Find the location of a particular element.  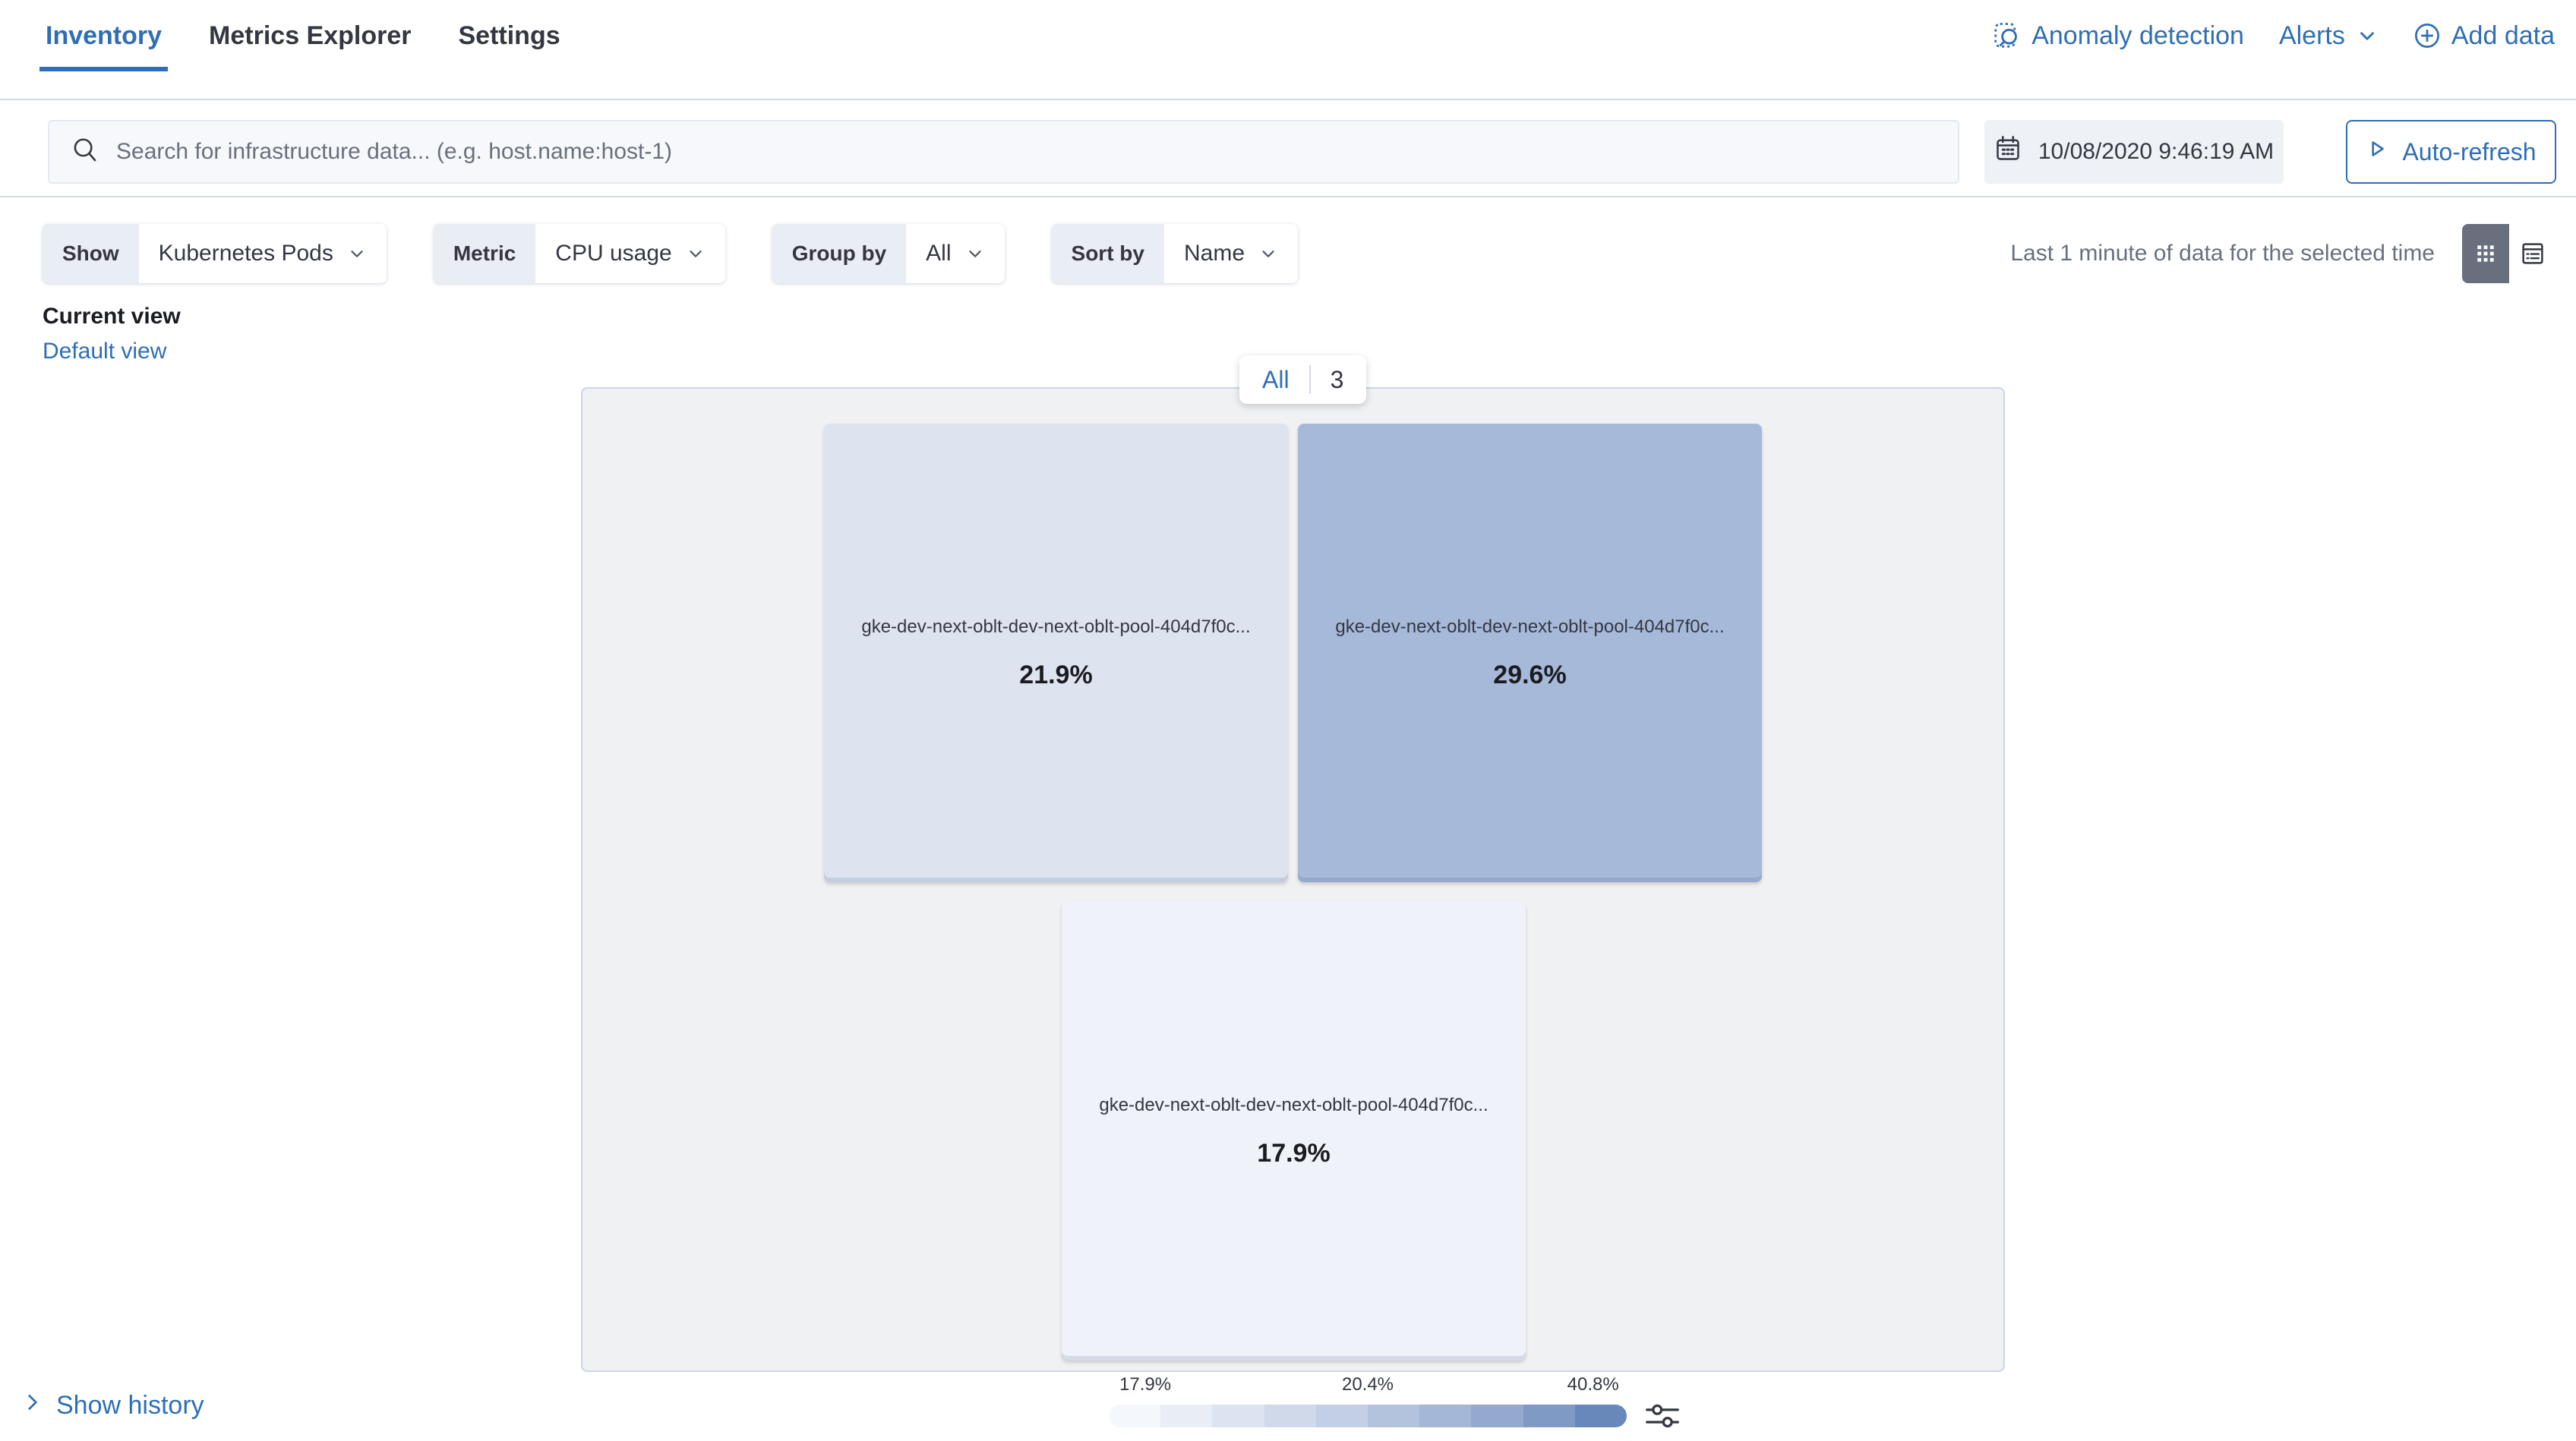

anomaly-detection-icon is located at coordinates (2007, 36).